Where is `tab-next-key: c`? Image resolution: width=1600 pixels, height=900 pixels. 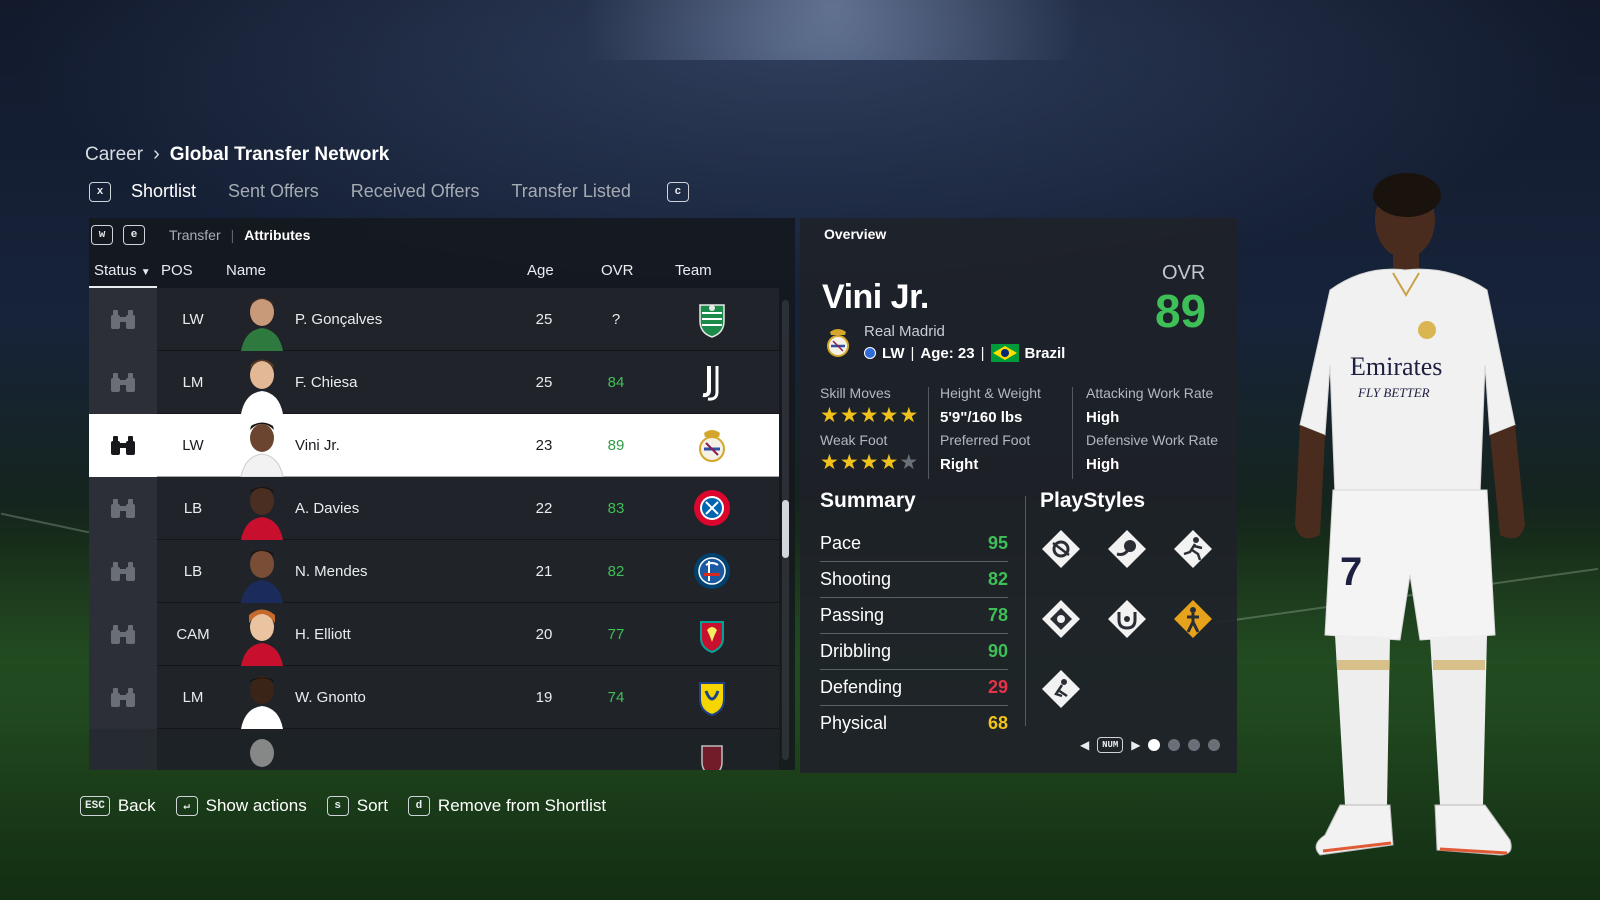 tab-next-key: c is located at coordinates (677, 191).